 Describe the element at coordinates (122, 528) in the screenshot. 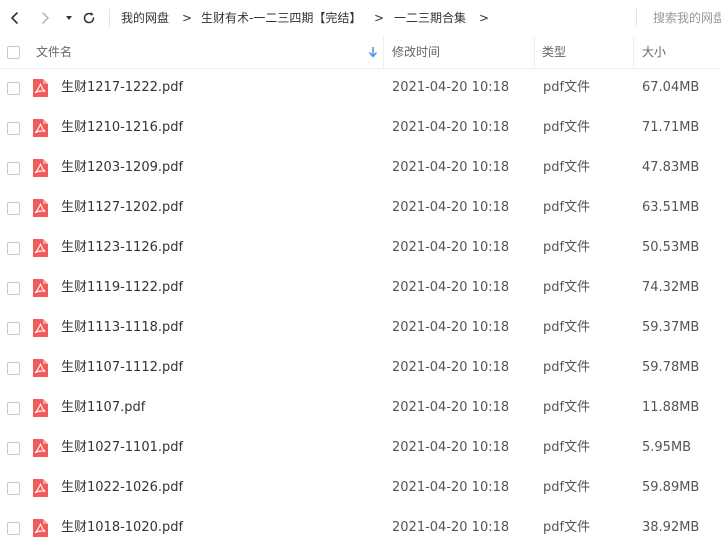

I see `file-name: 生财1018-1020.pdf` at that location.